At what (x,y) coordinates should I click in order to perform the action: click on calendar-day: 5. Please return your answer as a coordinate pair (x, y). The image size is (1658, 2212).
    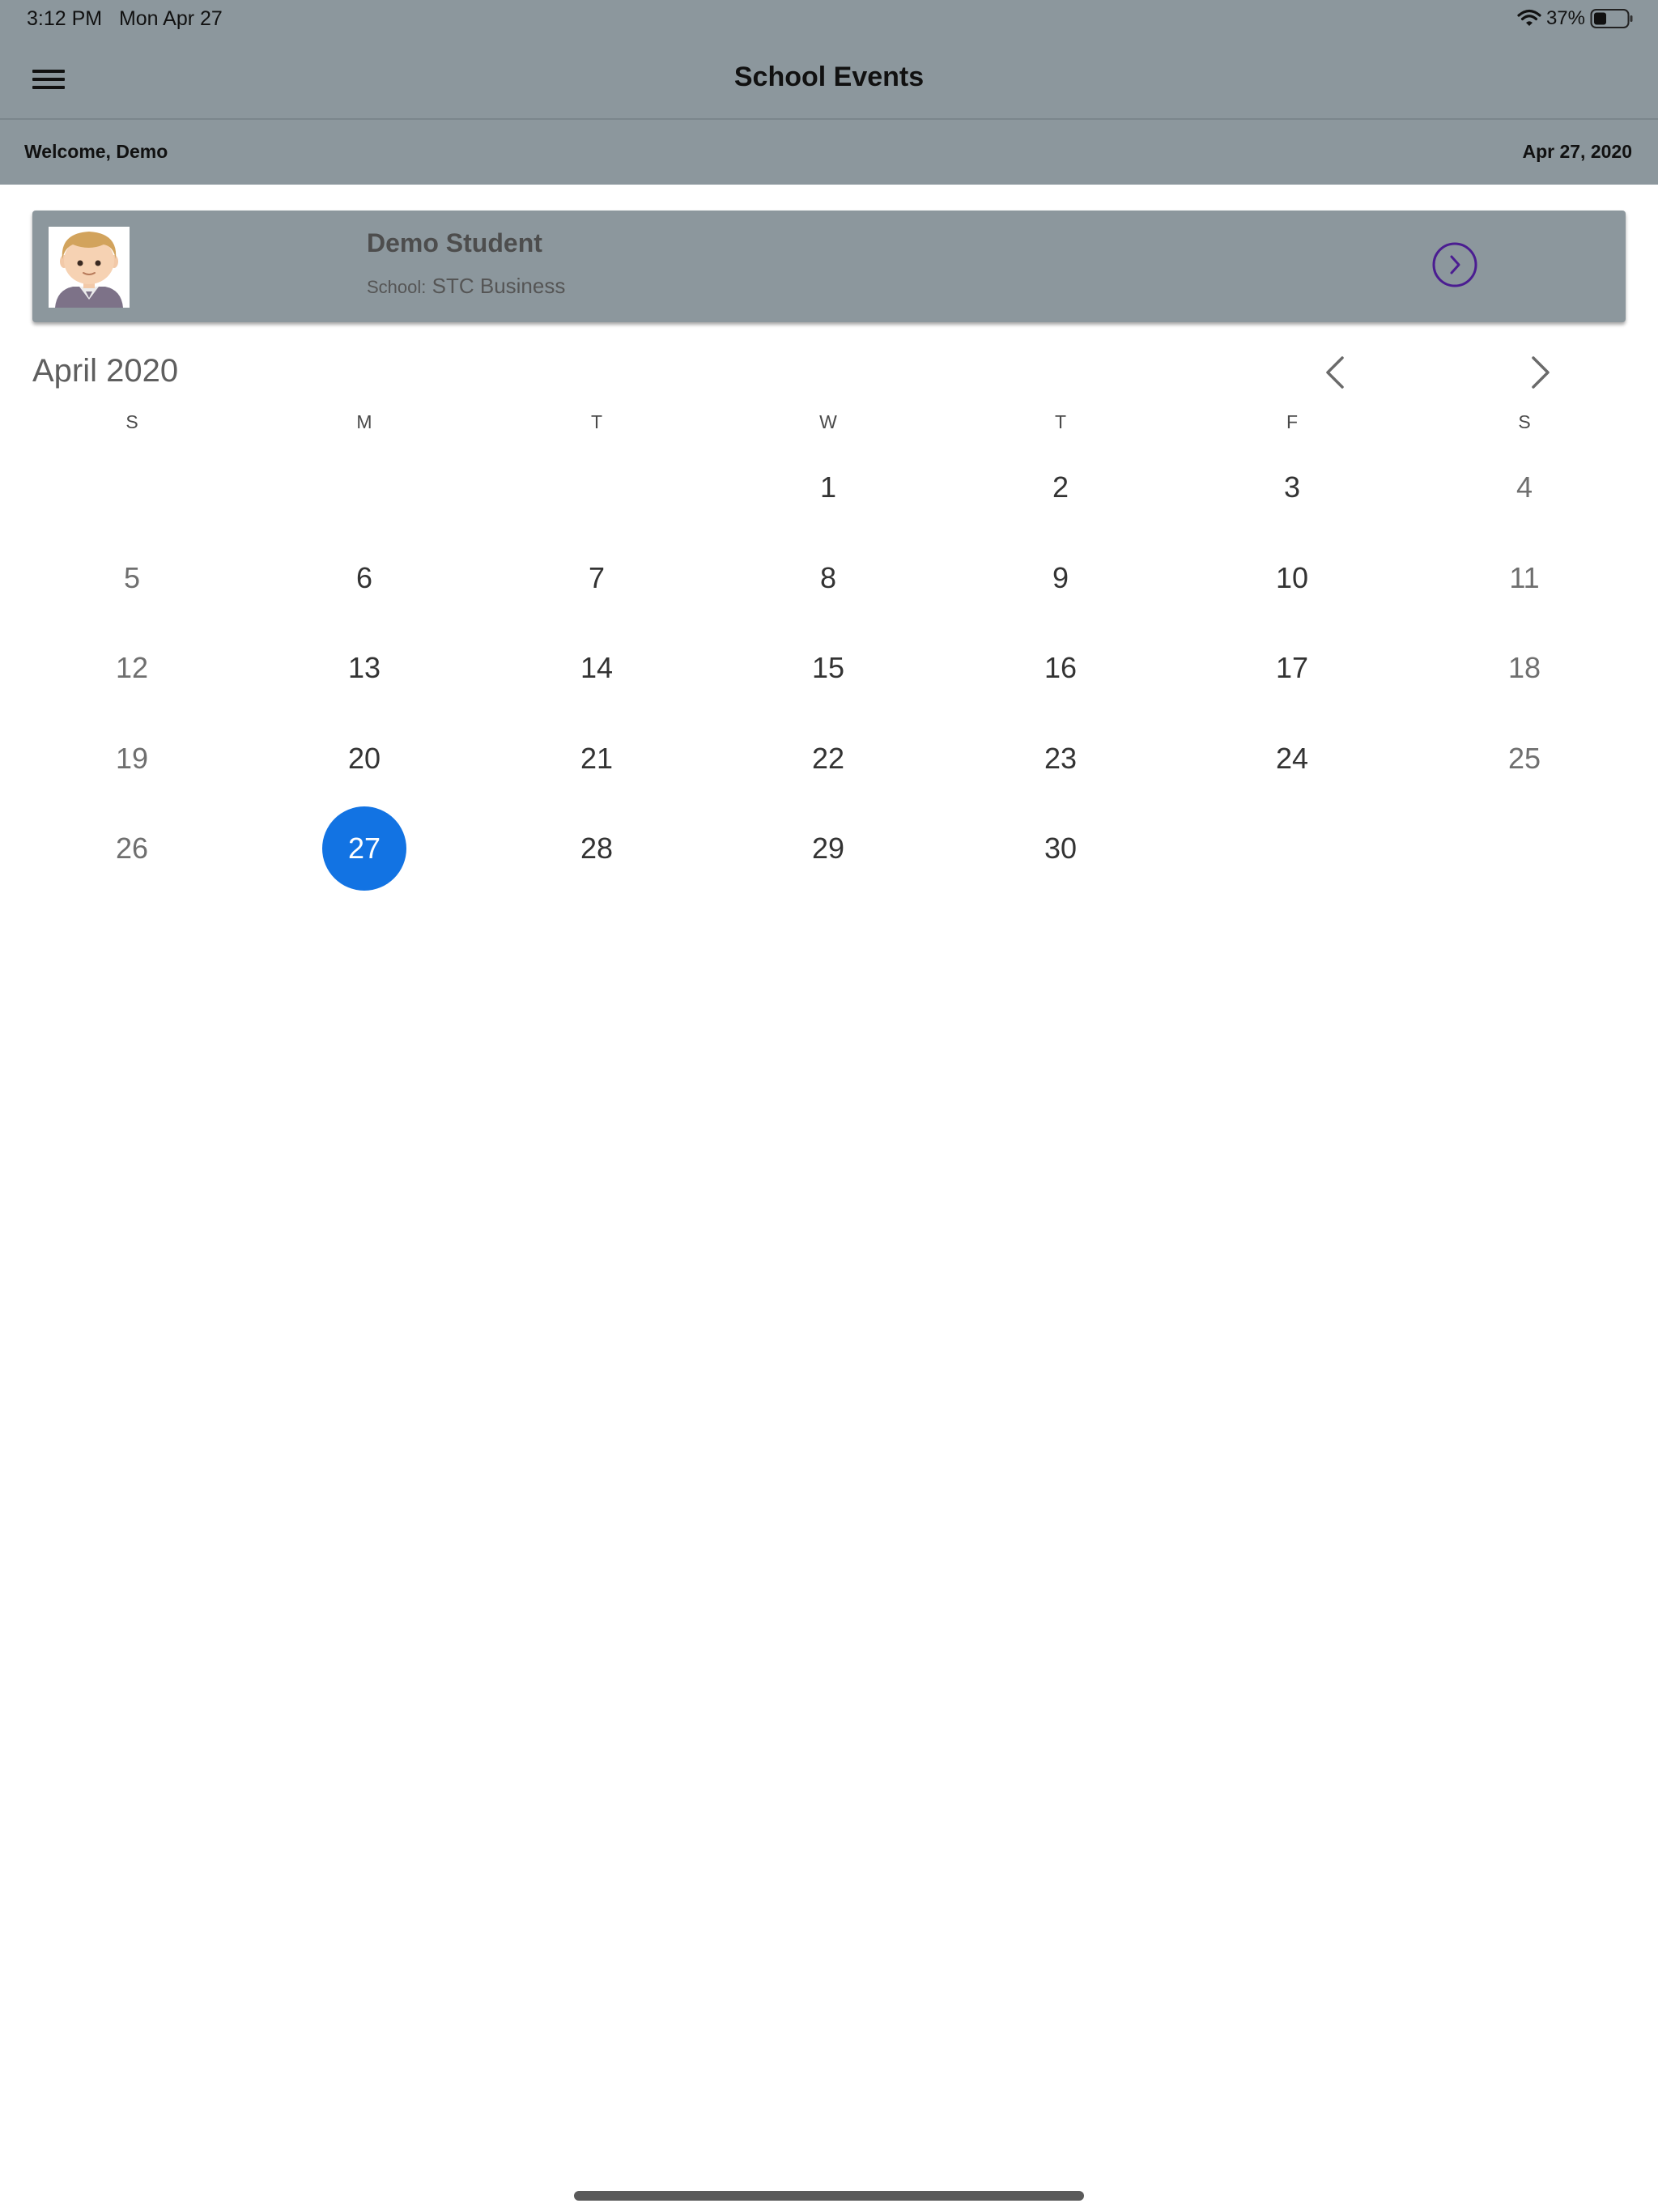
    Looking at the image, I should click on (132, 578).